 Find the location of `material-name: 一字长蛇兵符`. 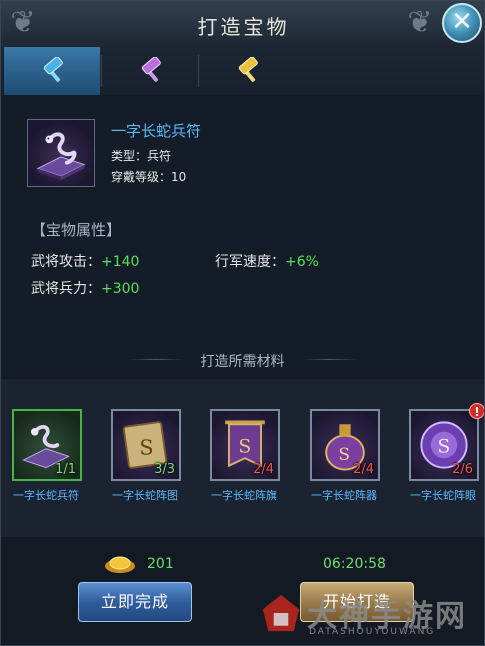

material-name: 一字长蛇兵符 is located at coordinates (46, 495).